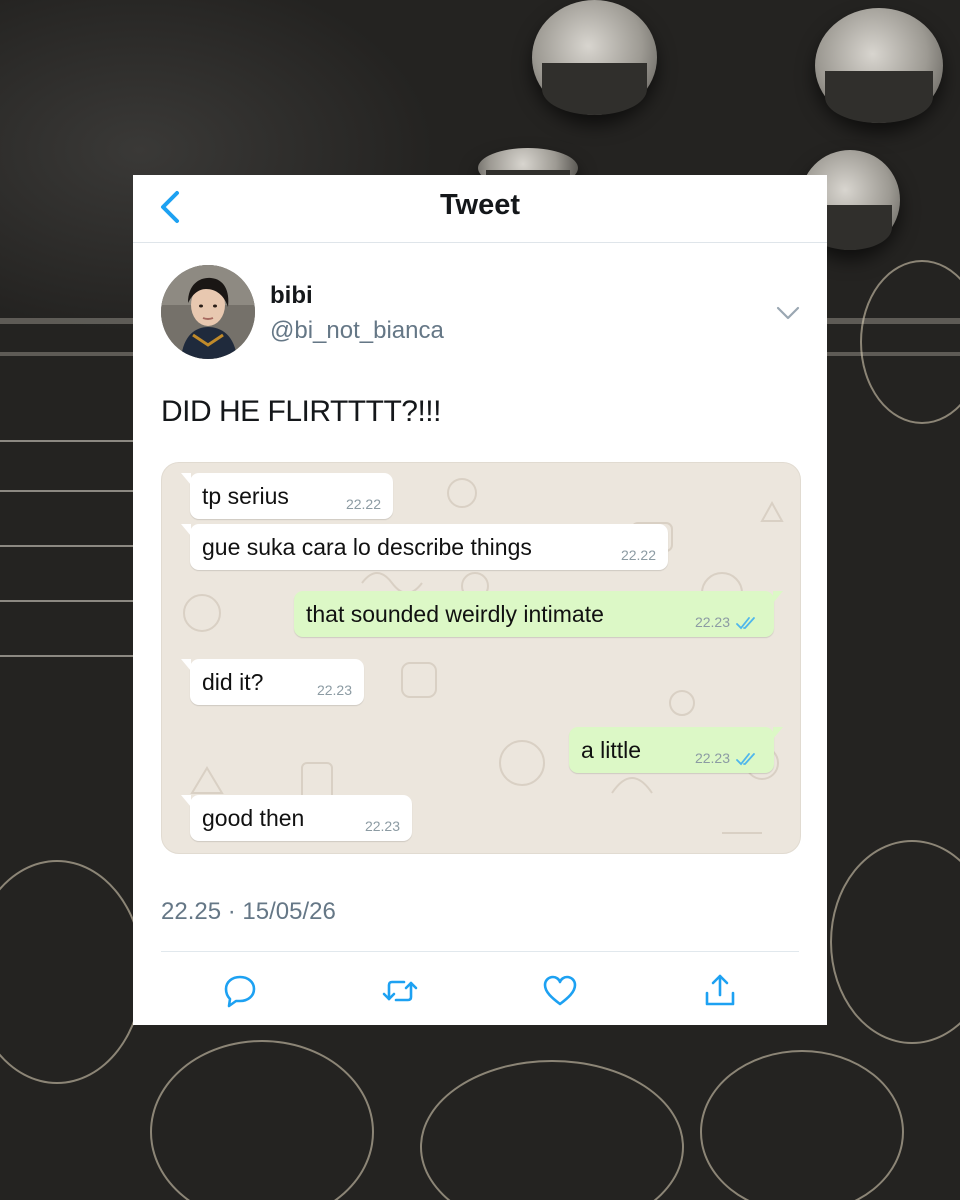 The width and height of the screenshot is (960, 1200). I want to click on chat-message-text: did it?, so click(233, 681).